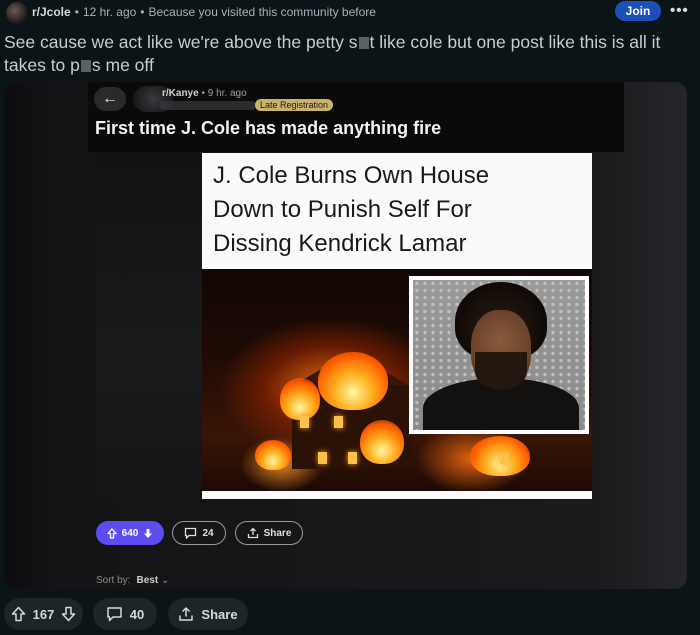  What do you see at coordinates (294, 105) in the screenshot?
I see `flair-badge: Late Registration` at bounding box center [294, 105].